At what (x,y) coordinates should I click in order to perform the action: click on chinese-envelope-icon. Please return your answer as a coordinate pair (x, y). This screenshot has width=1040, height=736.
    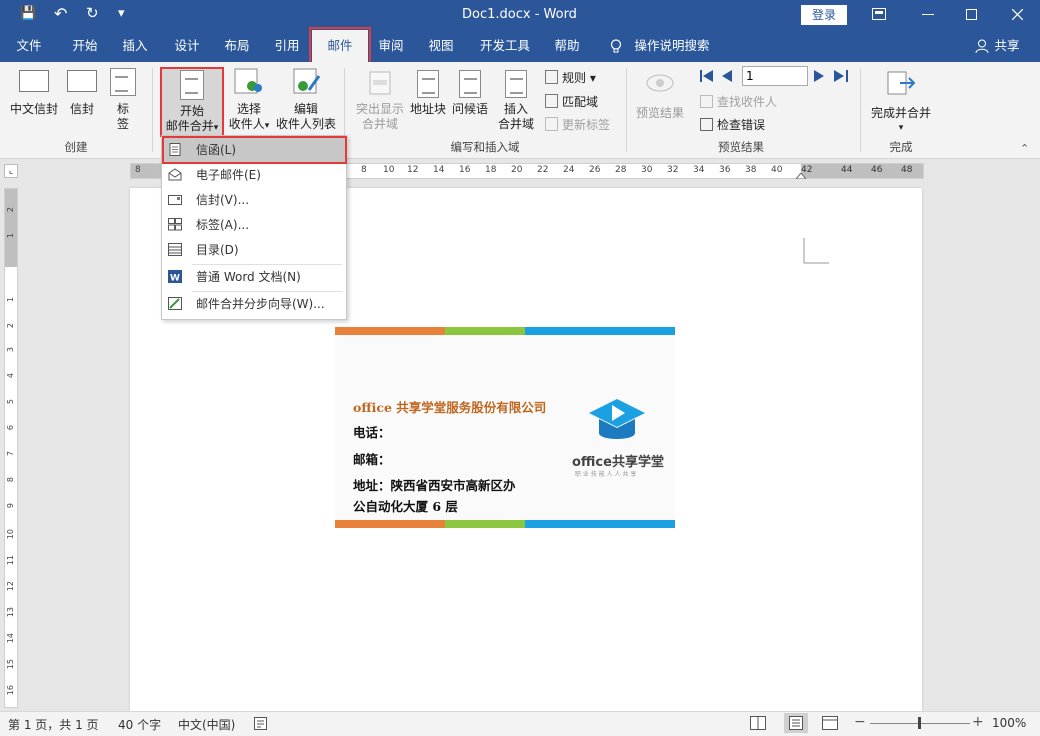
    Looking at the image, I should click on (34, 81).